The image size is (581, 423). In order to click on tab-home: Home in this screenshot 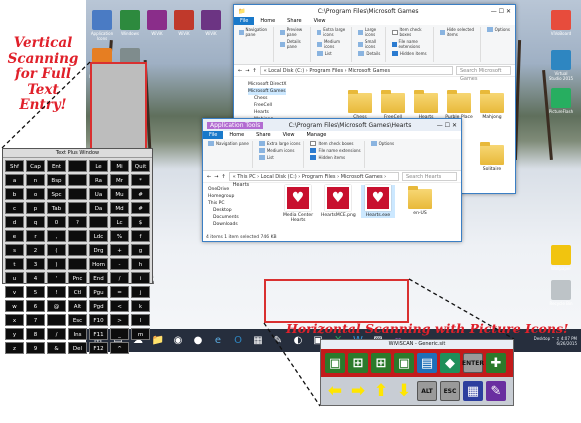, I will do `click(267, 21)`.